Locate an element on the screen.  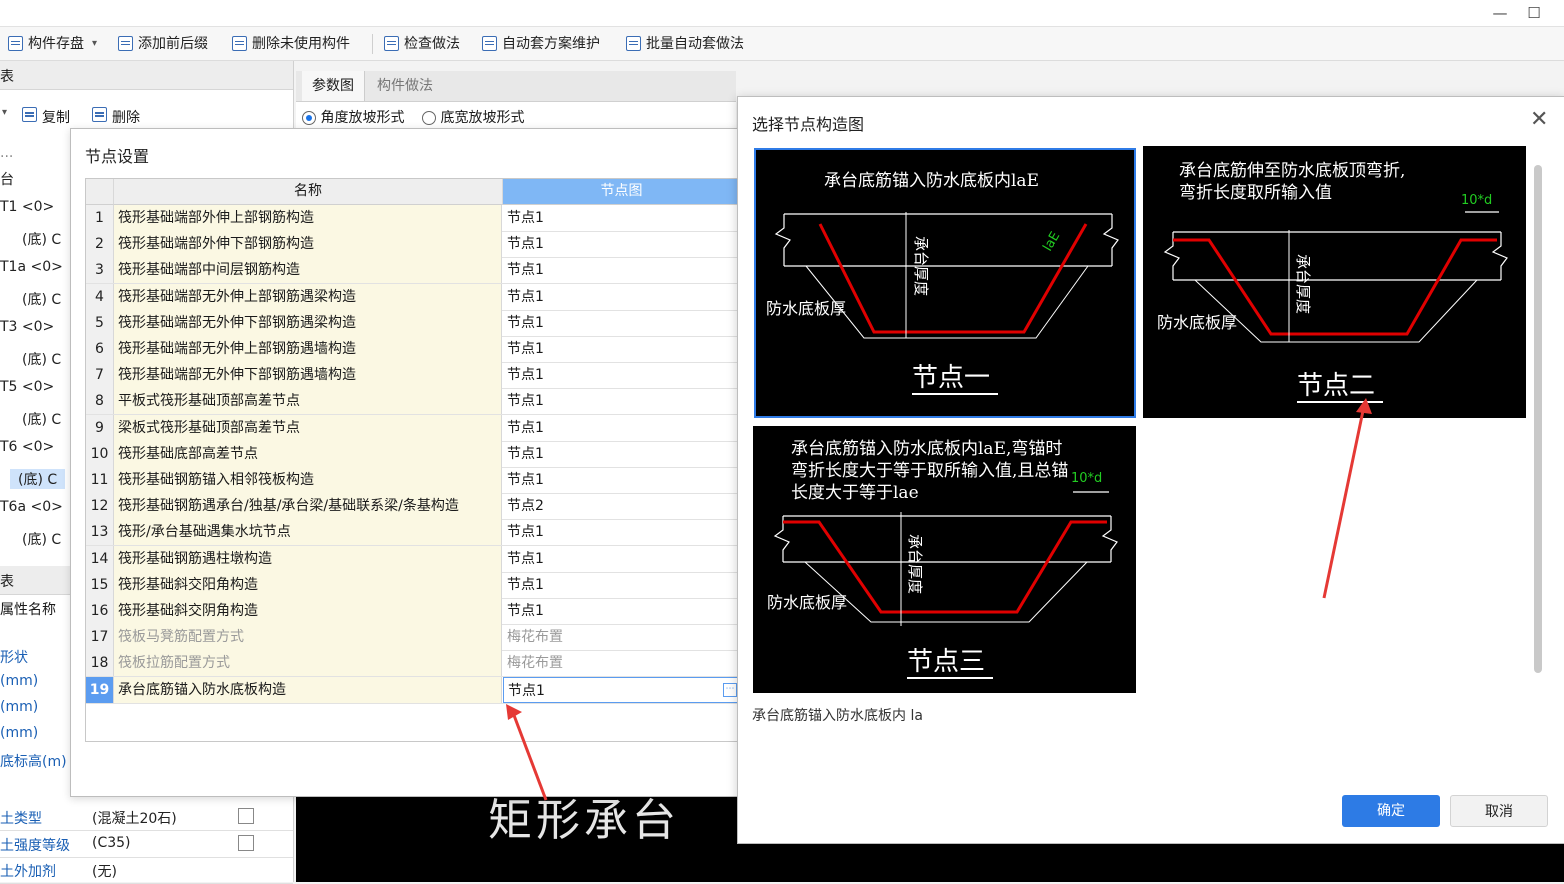
arrow-to-node-two is located at coordinates (1344, 502).